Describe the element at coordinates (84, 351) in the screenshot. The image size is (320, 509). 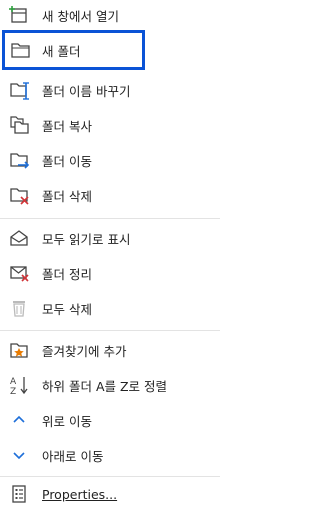
I see `menu-item-label: 즐겨찾기에 추가` at that location.